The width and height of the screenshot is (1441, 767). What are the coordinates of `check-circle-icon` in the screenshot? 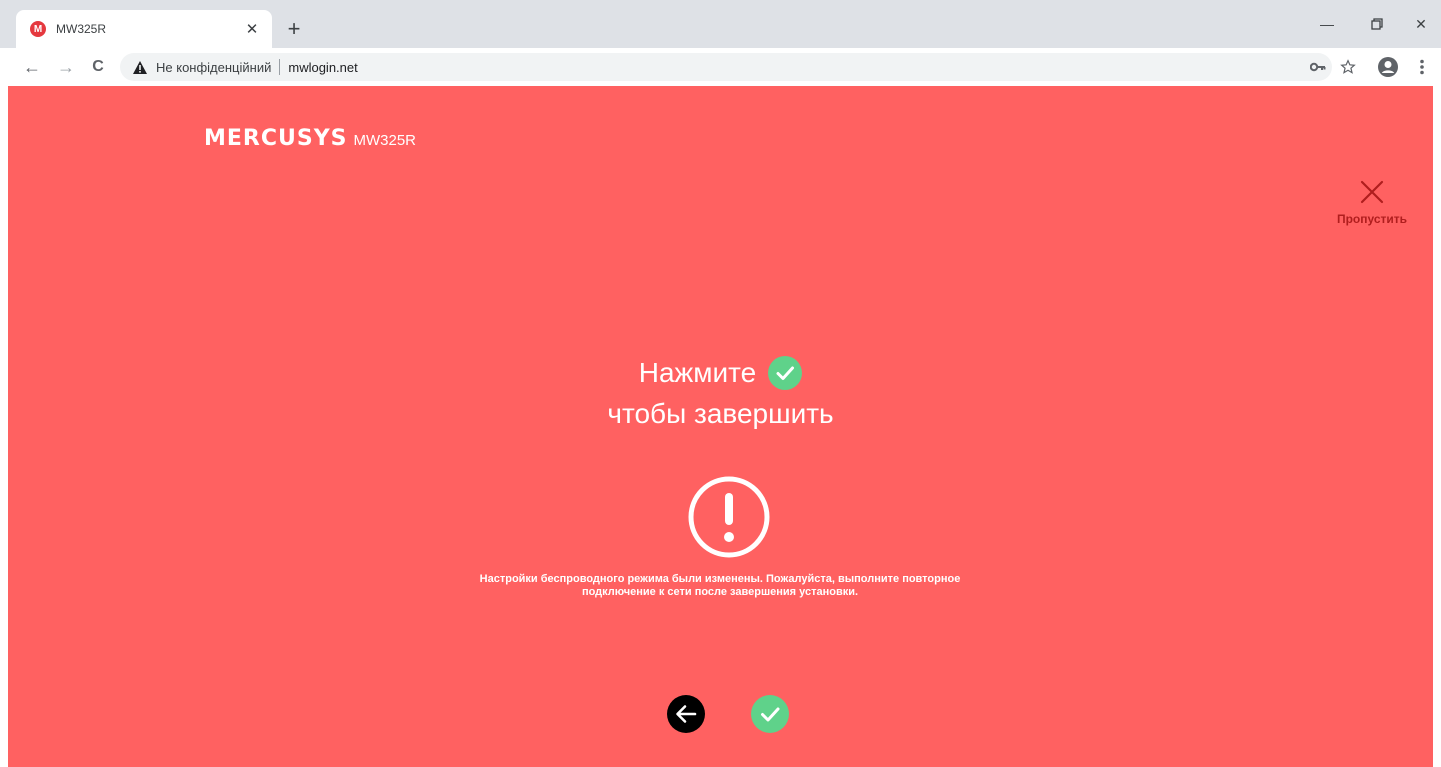 It's located at (785, 373).